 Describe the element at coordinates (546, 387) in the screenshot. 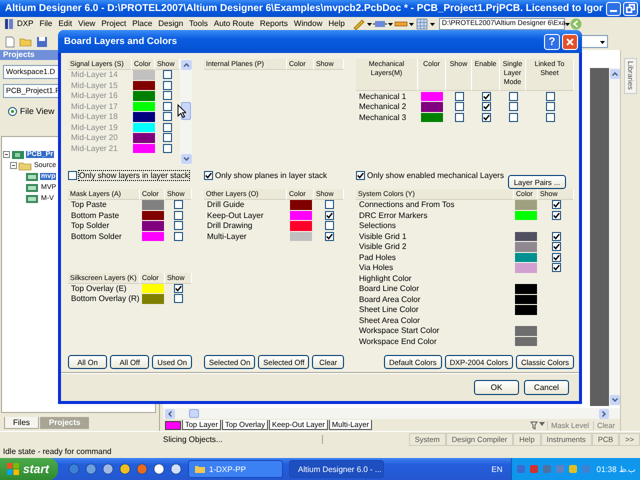

I see `cancel-button: Cancel` at that location.